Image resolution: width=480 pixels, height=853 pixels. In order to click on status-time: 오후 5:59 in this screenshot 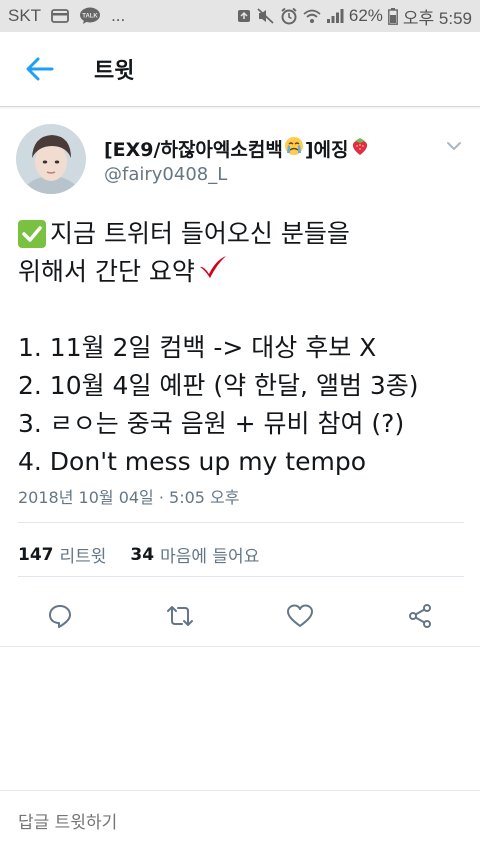, I will do `click(437, 18)`.